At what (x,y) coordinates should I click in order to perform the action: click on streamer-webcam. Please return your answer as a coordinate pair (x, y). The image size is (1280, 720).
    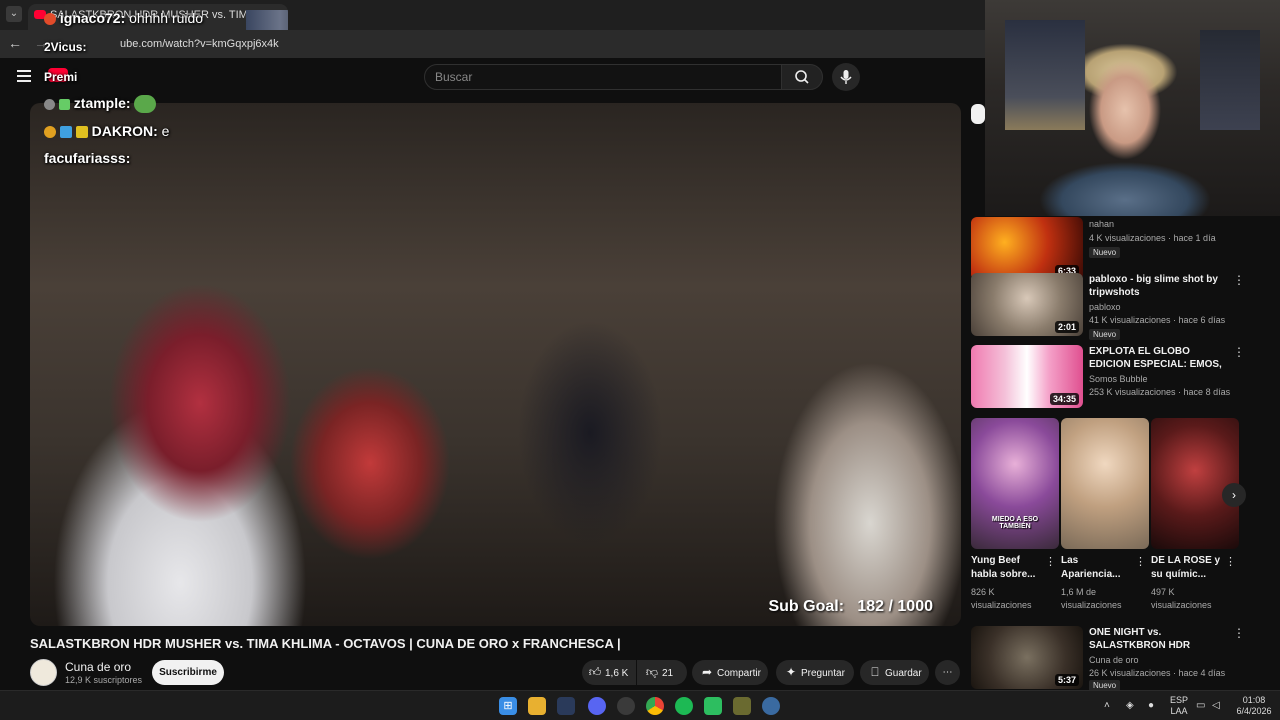
    Looking at the image, I should click on (1132, 108).